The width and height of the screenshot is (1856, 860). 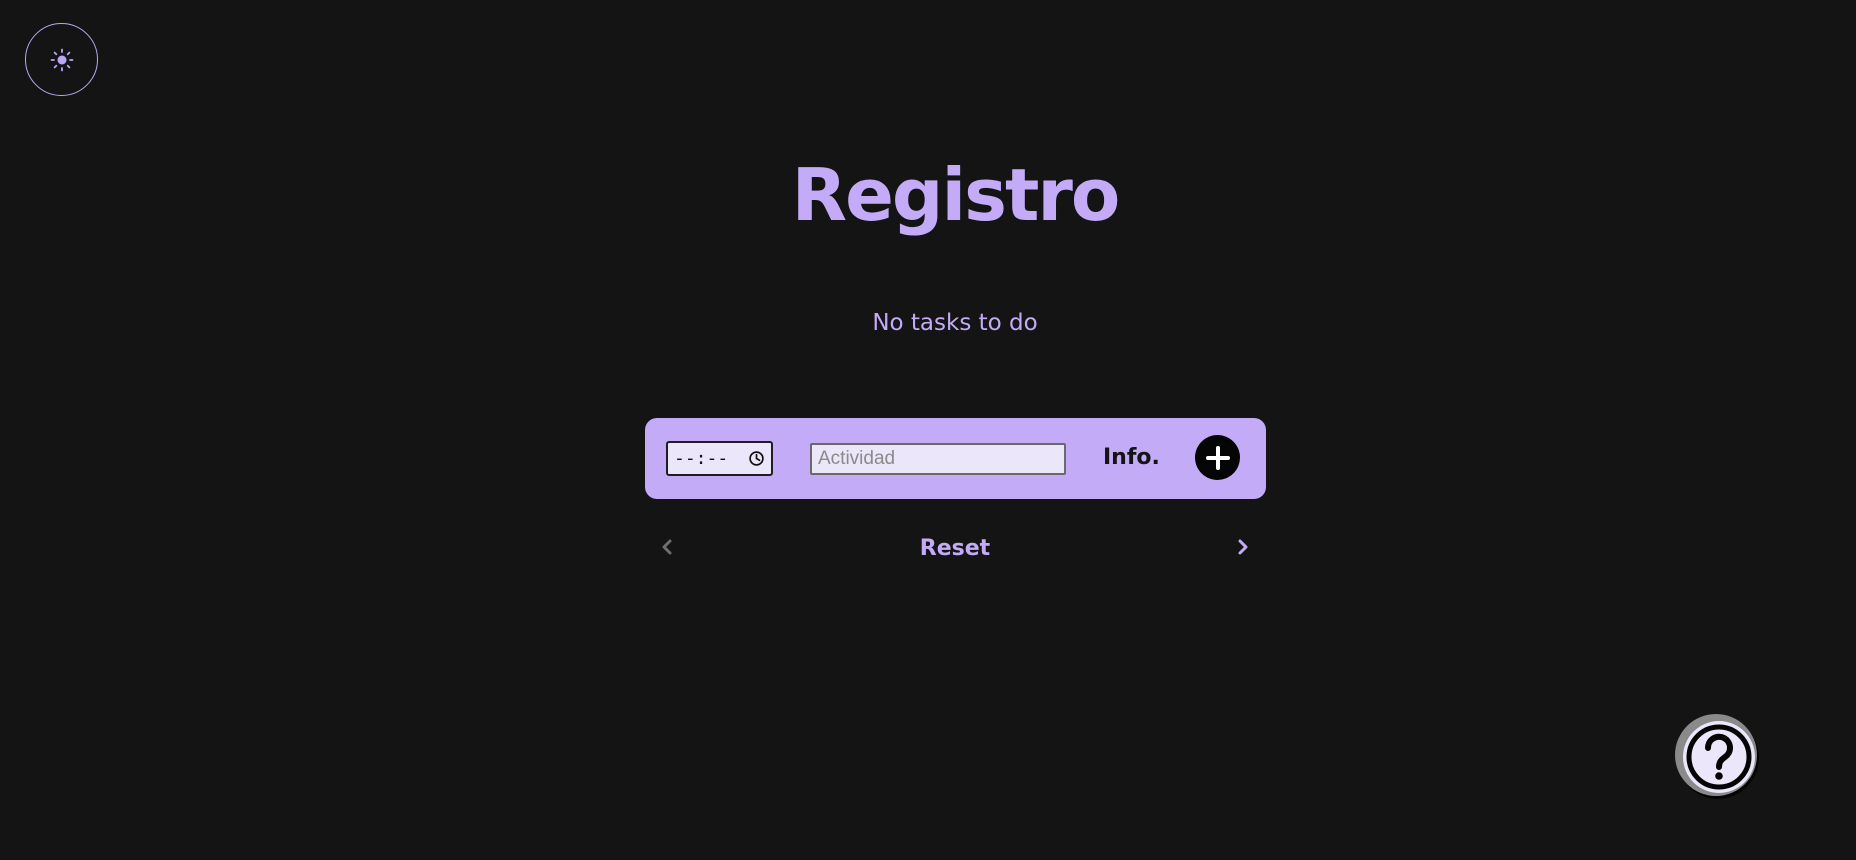 What do you see at coordinates (1242, 547) in the screenshot?
I see `chevron-right-icon` at bounding box center [1242, 547].